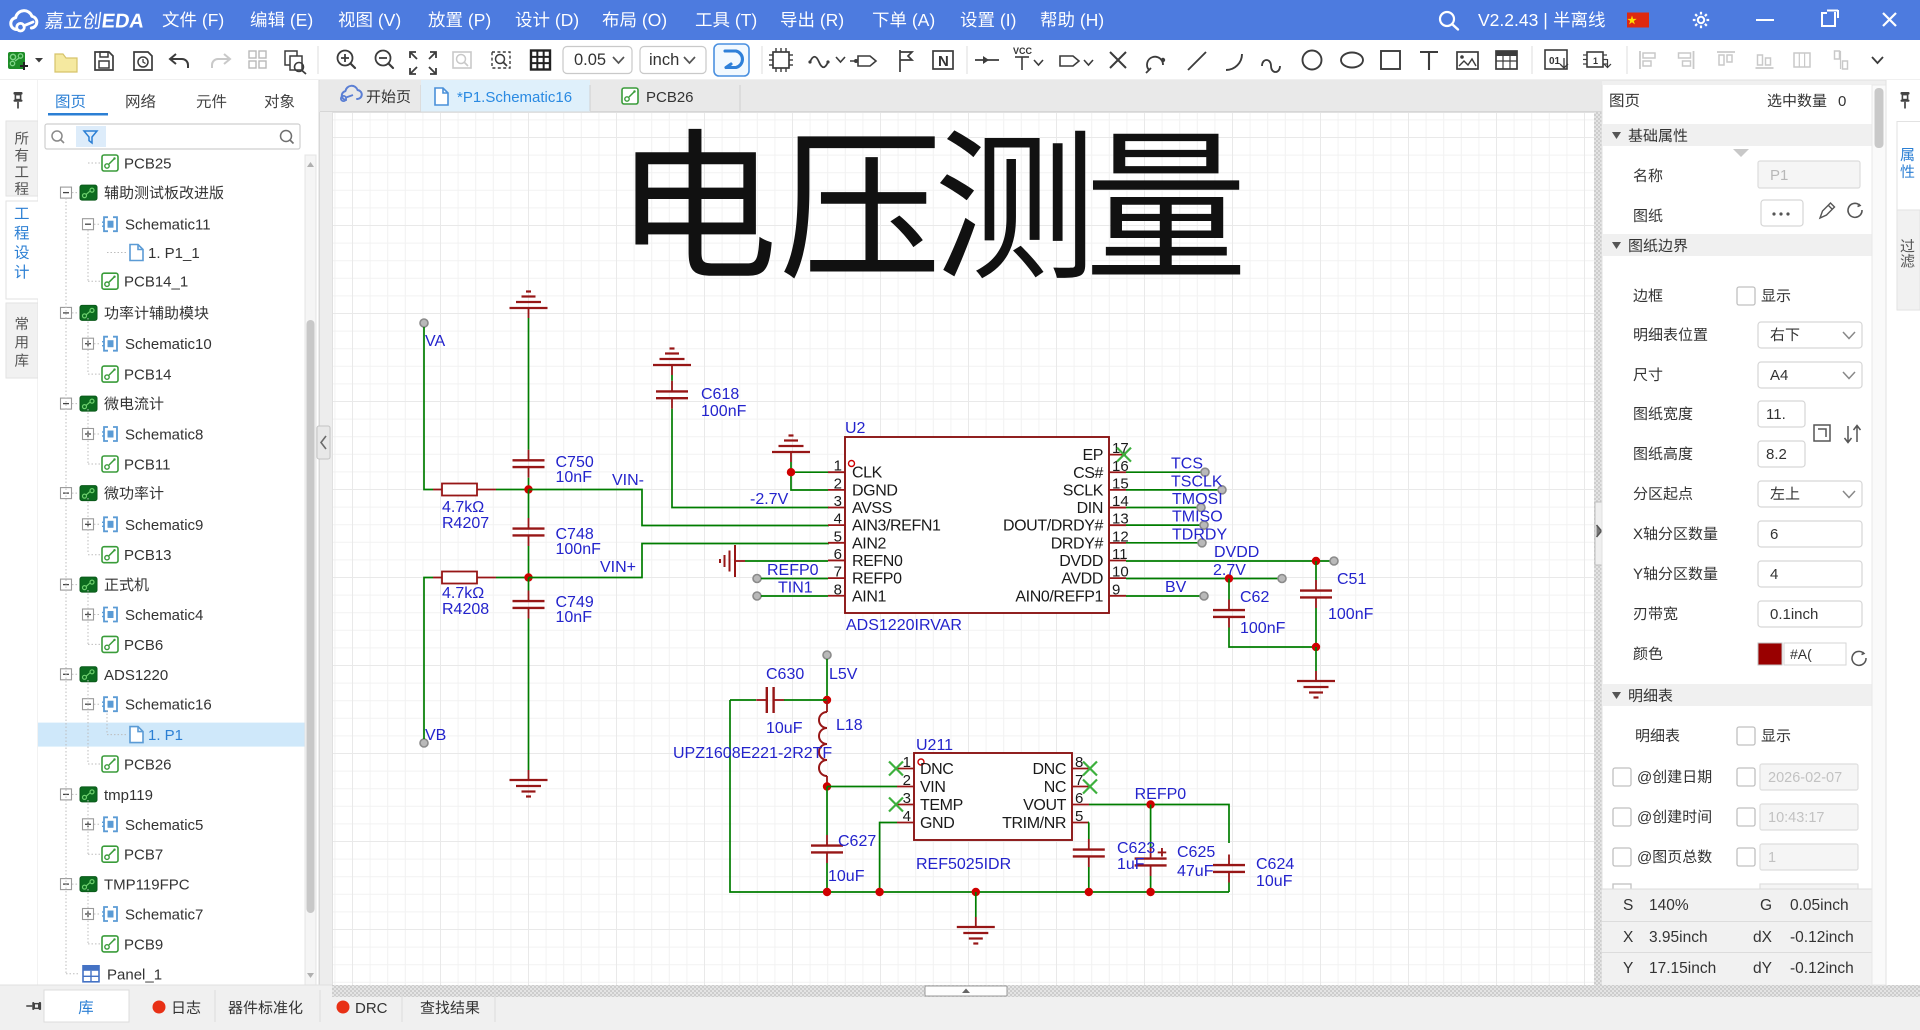 This screenshot has width=1920, height=1030. Describe the element at coordinates (875, 490) in the screenshot. I see `svg-text: DGND` at that location.